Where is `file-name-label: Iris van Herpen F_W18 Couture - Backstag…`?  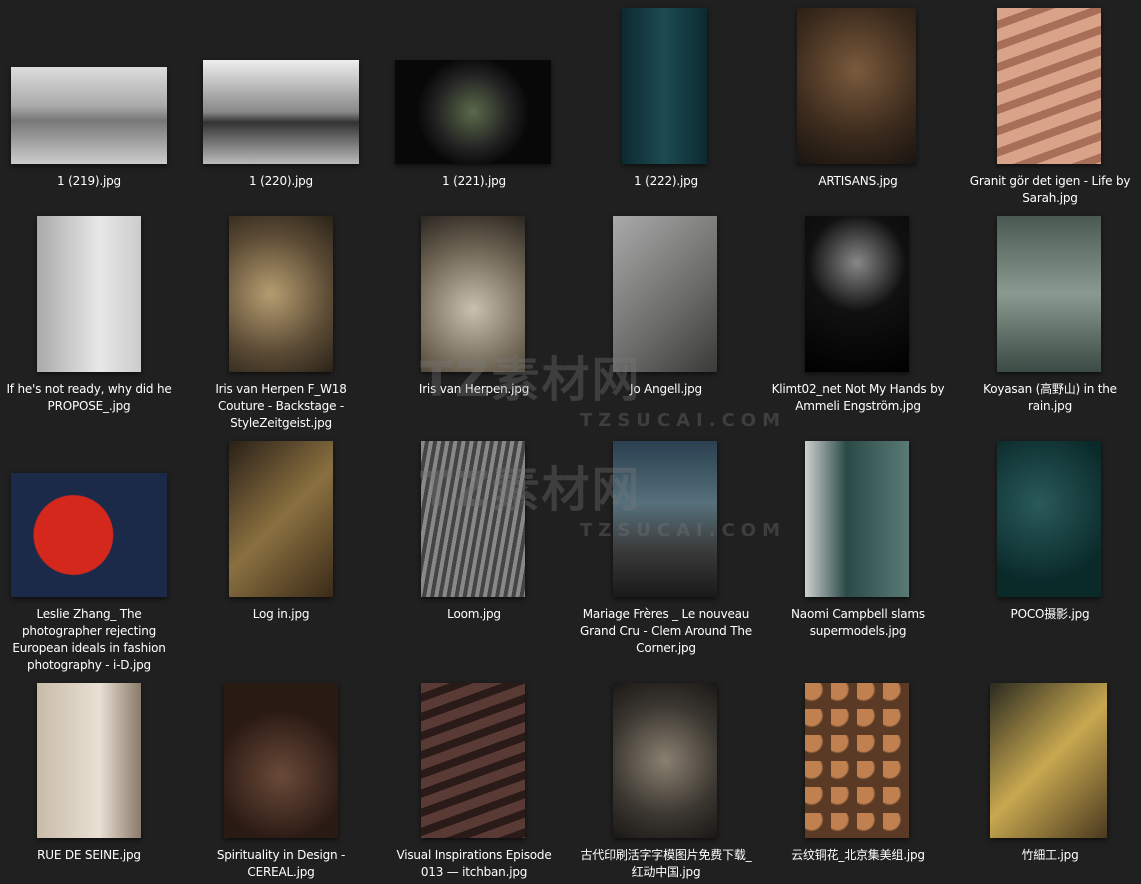
file-name-label: Iris van Herpen F_W18 Couture - Backstag… is located at coordinates (281, 406).